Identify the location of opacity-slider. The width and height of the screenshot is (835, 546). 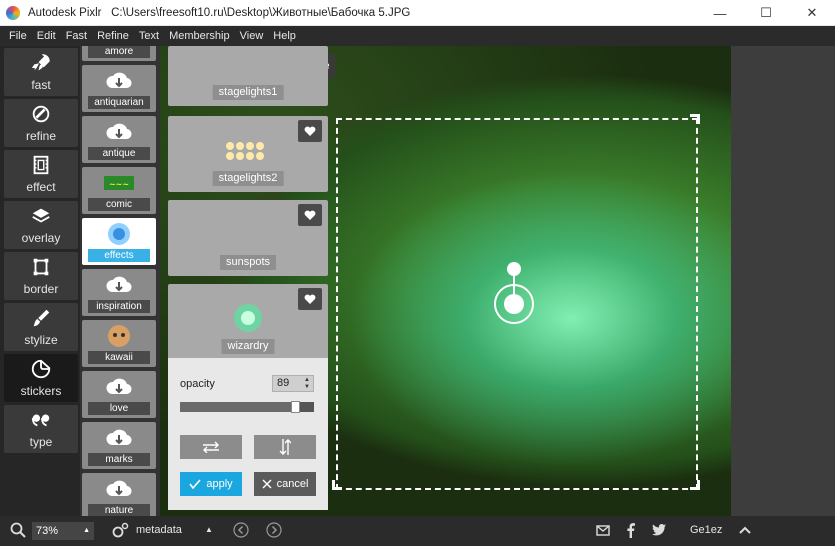
(247, 407).